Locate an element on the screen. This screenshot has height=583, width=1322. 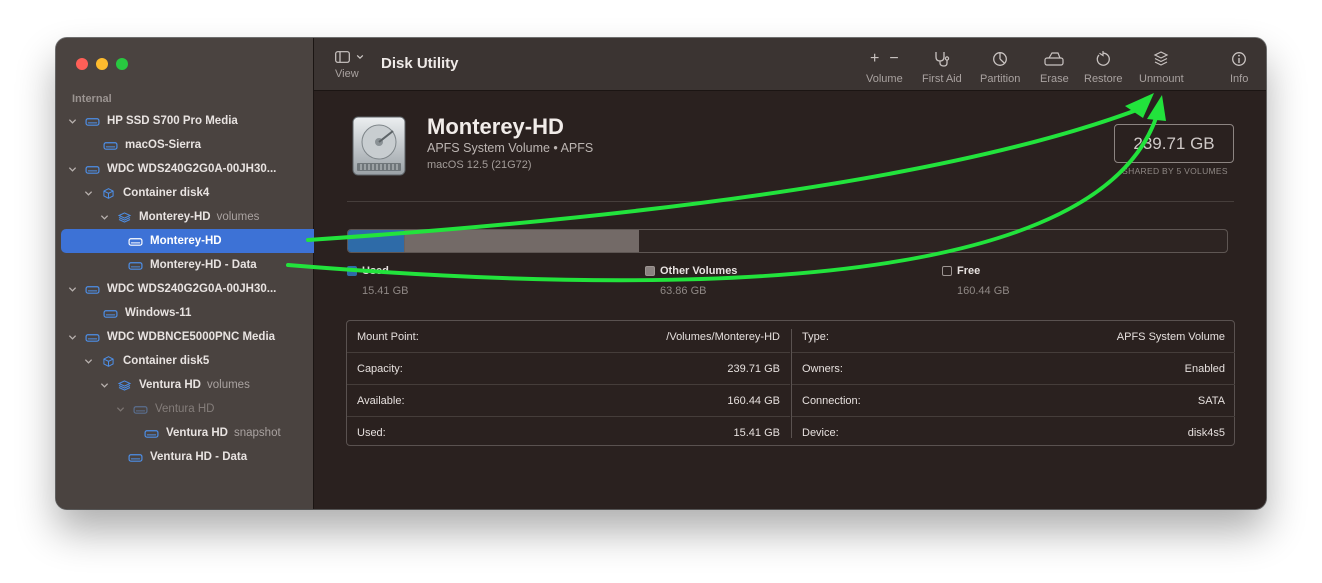
sidebar-item-container-disk4: Container disk4 is located at coordinates (184, 193).